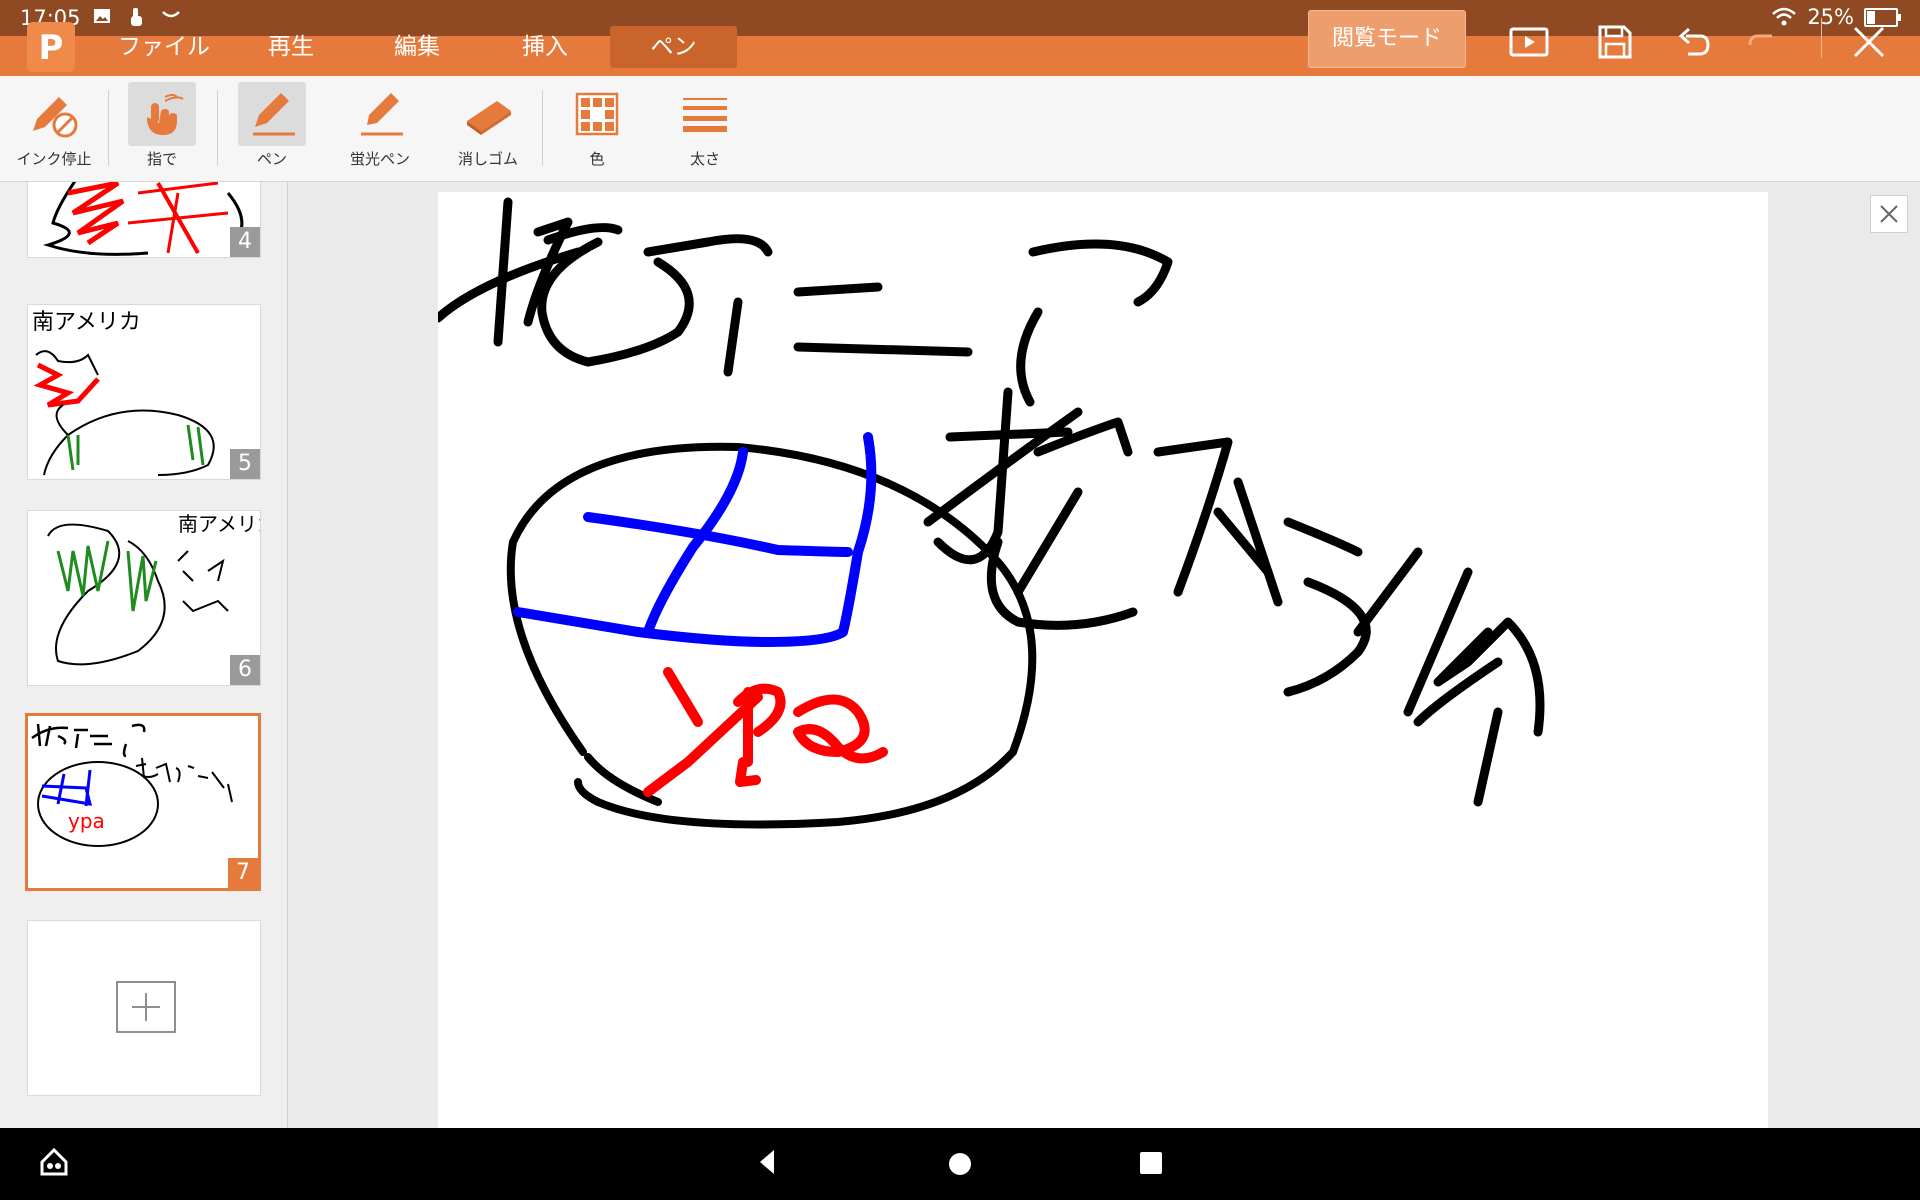 The image size is (1920, 1200). What do you see at coordinates (245, 464) in the screenshot?
I see `slide-number: 5` at bounding box center [245, 464].